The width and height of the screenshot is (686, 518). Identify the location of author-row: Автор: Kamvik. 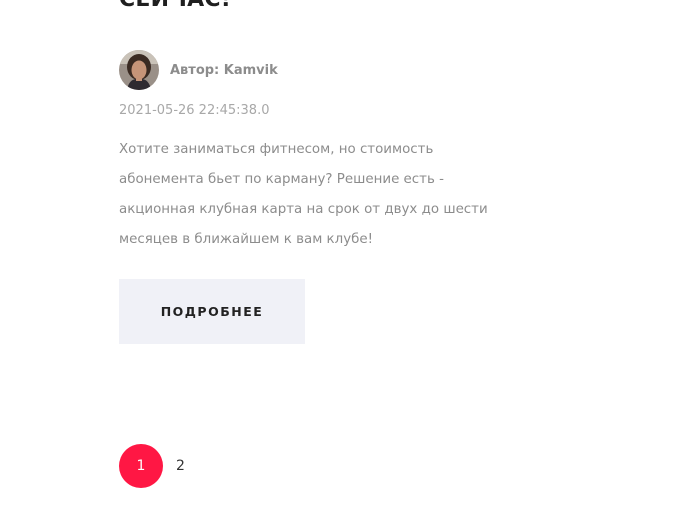
(198, 70).